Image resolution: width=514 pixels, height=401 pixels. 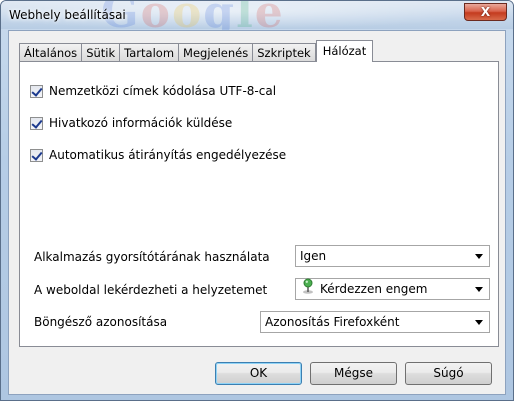 I want to click on browser-id-value: Azonosítás Firefoxként, so click(x=332, y=322).